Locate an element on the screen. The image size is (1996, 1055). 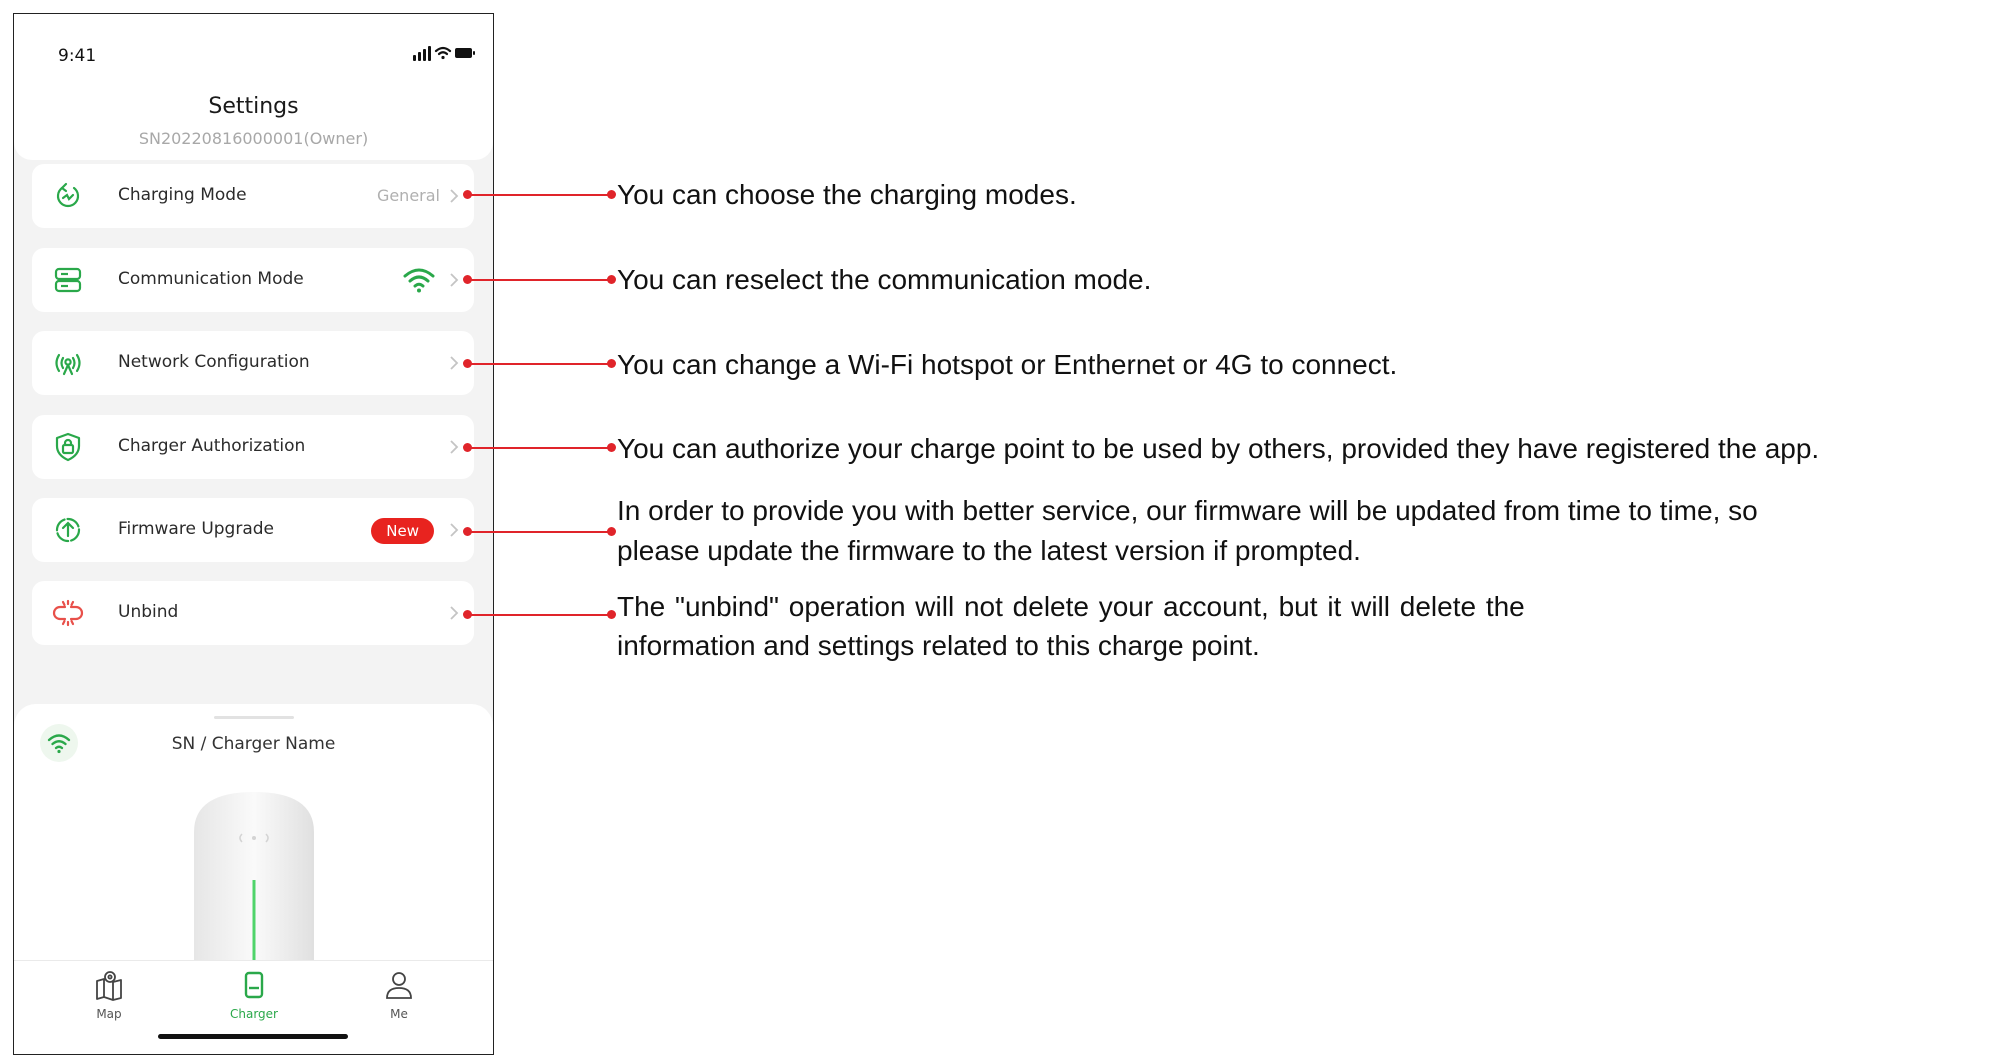
menu-label: Network Configuration is located at coordinates (214, 362).